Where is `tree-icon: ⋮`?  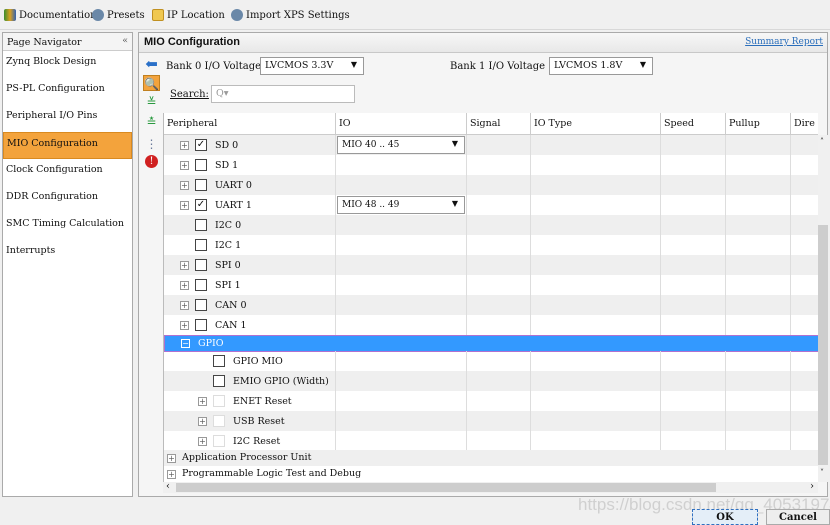 tree-icon: ⋮ is located at coordinates (151, 144).